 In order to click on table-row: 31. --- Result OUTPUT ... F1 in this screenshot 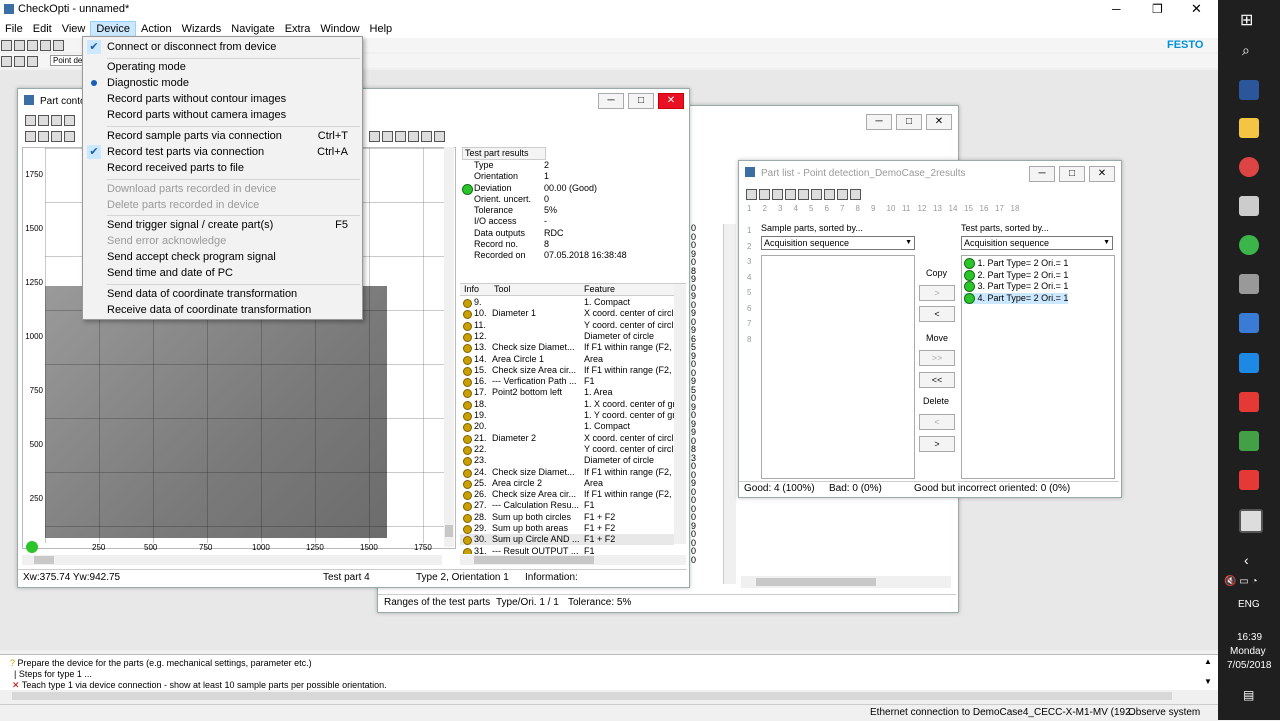, I will do `click(567, 550)`.